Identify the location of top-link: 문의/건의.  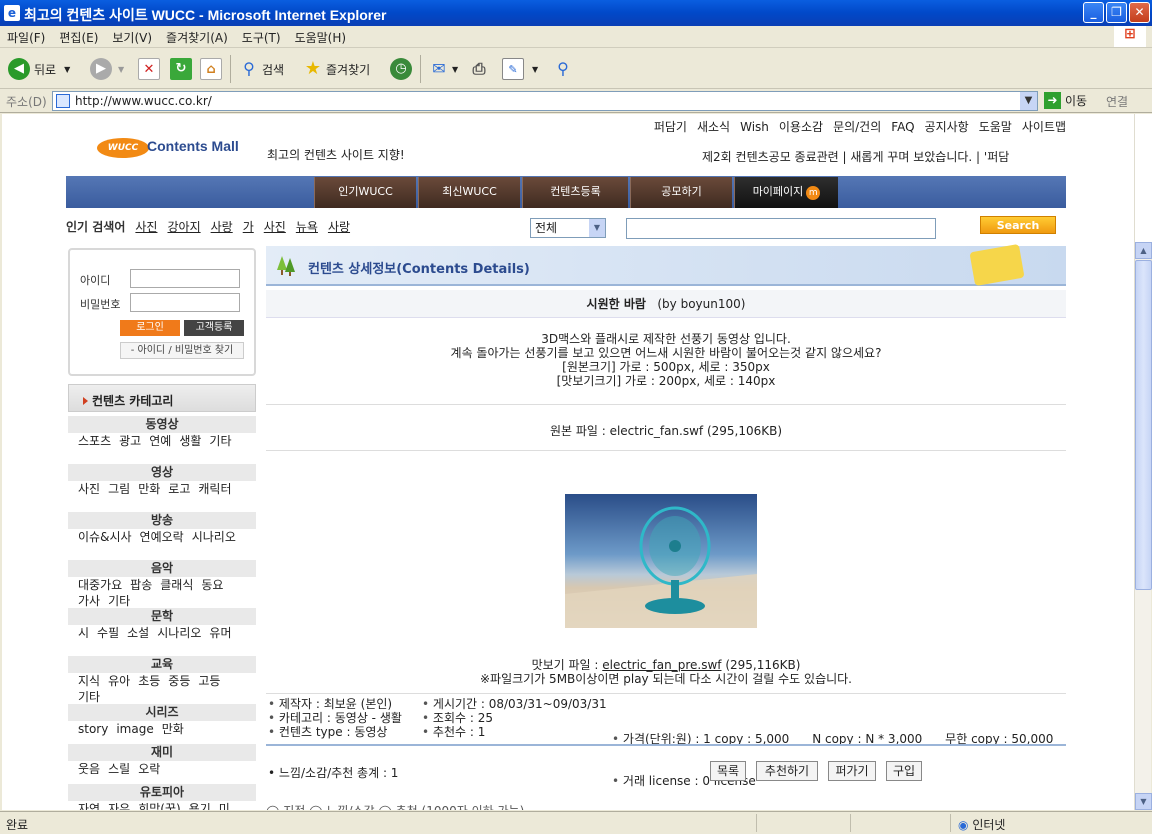
(857, 127).